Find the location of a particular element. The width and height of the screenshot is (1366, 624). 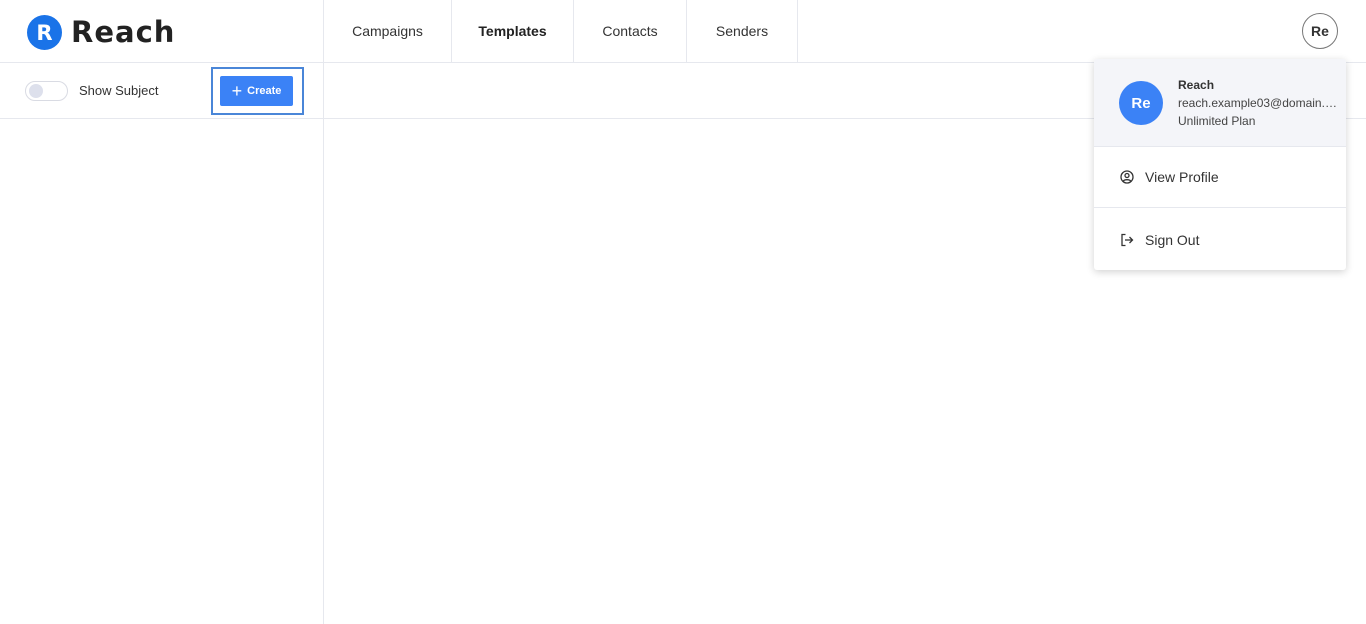

user-circle-icon is located at coordinates (1127, 177).